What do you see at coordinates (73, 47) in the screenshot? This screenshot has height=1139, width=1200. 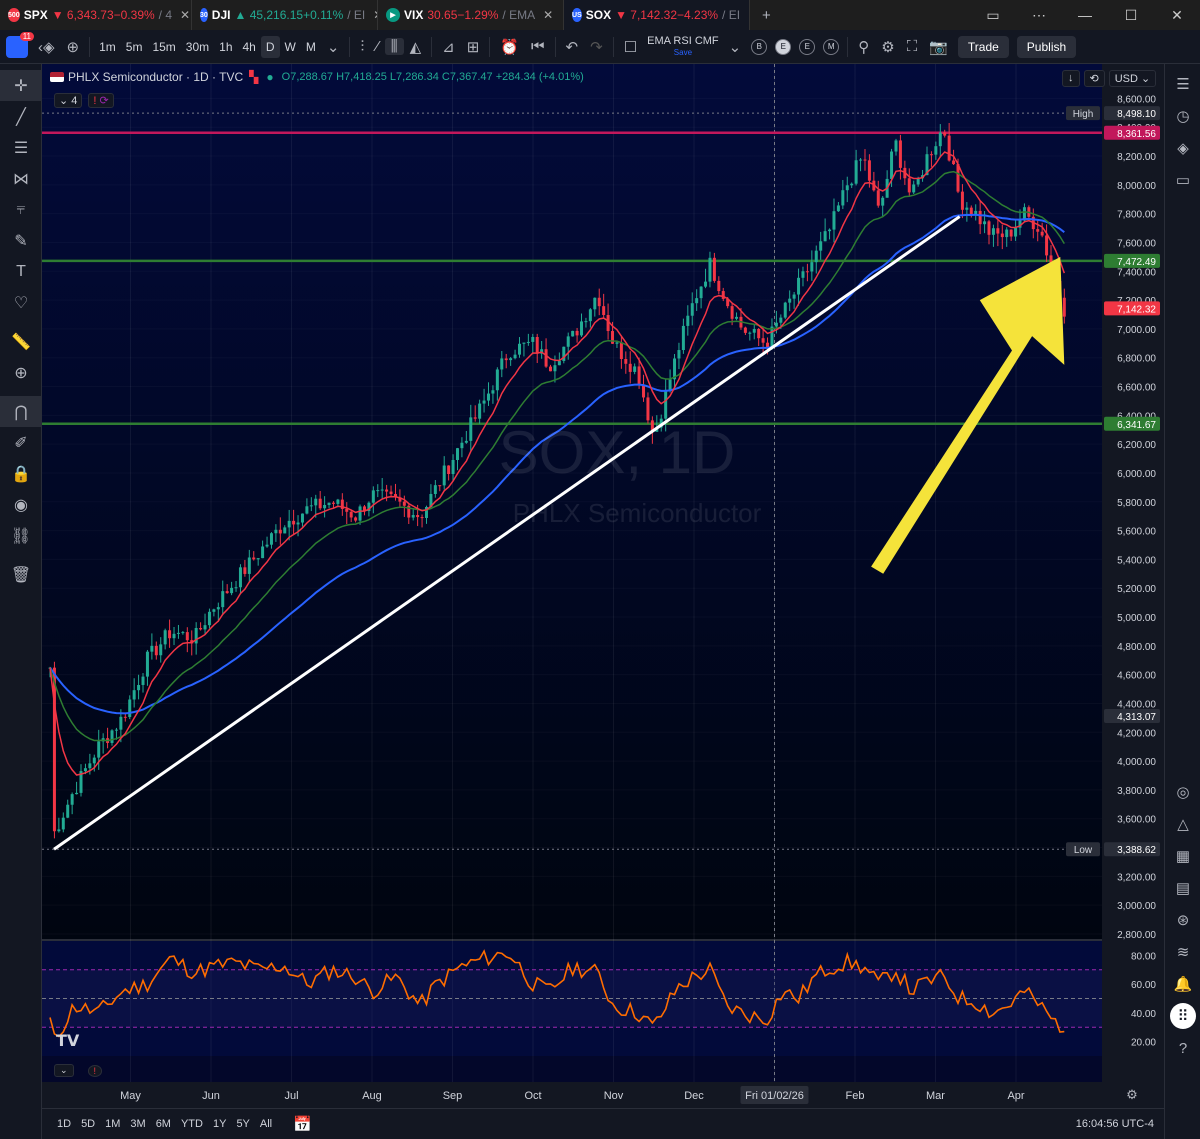 I see `compare-icon: ⊕` at bounding box center [73, 47].